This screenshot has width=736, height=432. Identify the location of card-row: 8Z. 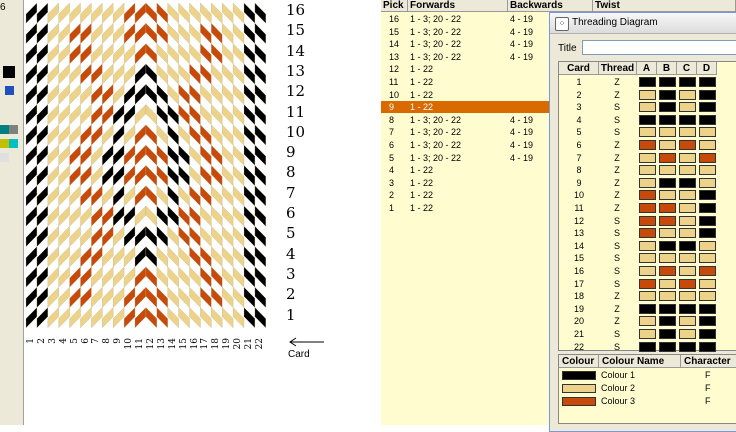
(647, 170).